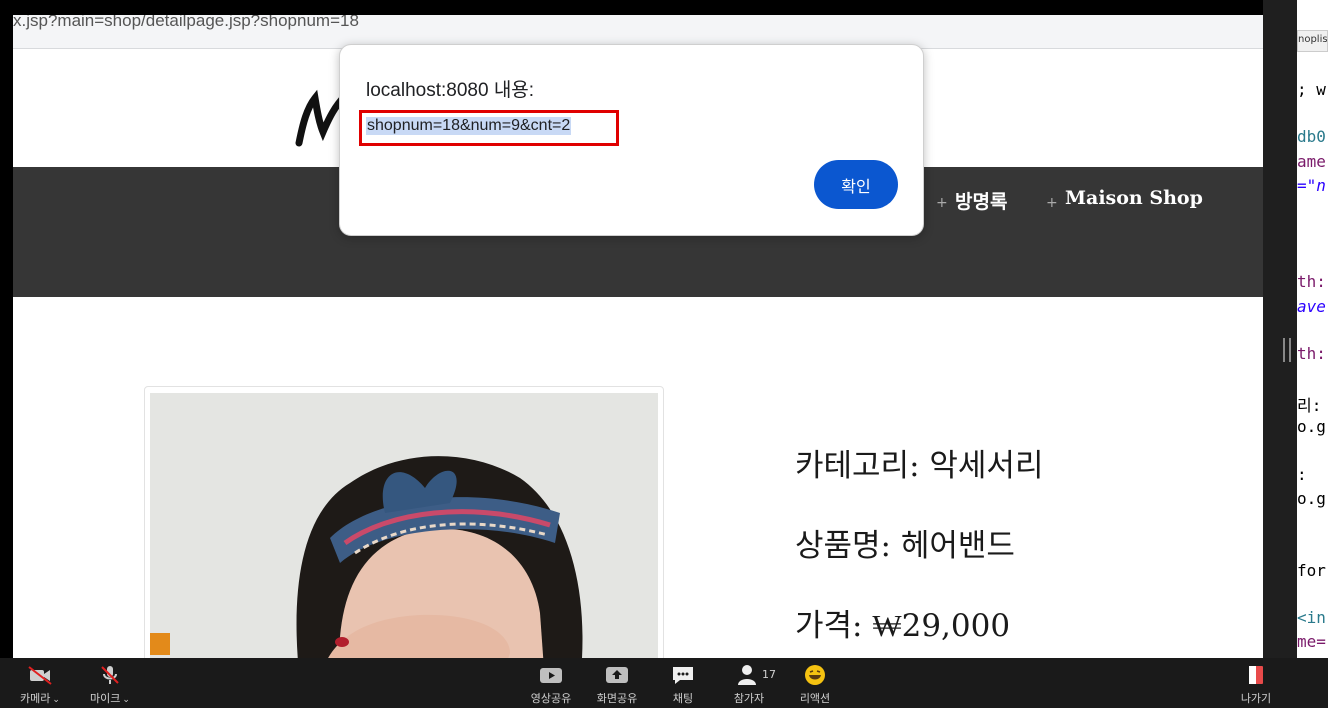 This screenshot has height=708, width=1328. What do you see at coordinates (981, 200) in the screenshot?
I see `nav-guestbook: 방명록` at bounding box center [981, 200].